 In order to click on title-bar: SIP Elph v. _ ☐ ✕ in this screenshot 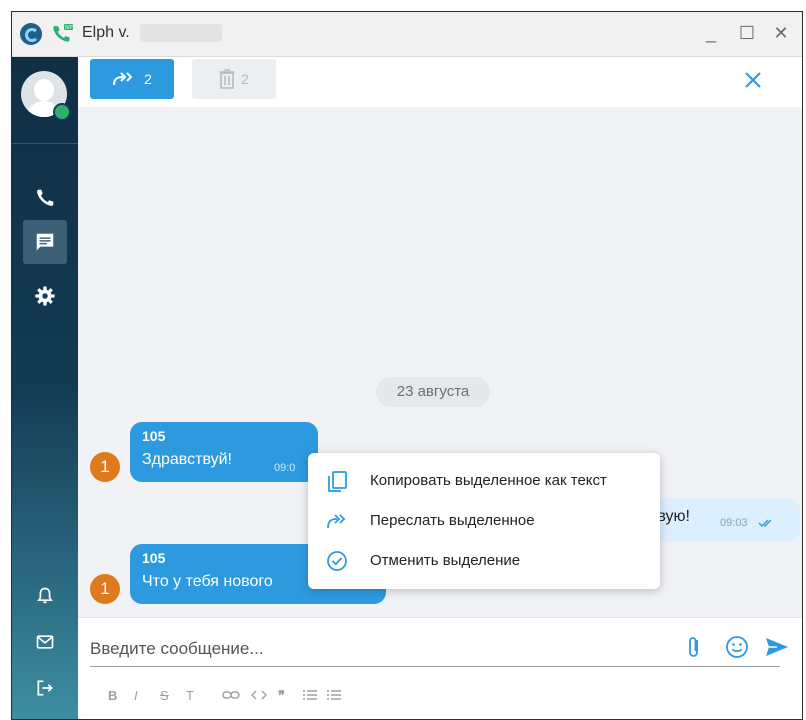, I will do `click(407, 34)`.